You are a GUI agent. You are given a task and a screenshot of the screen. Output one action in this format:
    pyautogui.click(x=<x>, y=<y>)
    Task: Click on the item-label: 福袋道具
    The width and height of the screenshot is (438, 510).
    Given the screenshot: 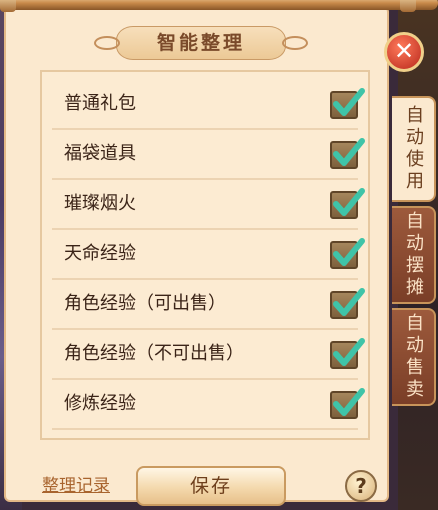 What is the action you would take?
    pyautogui.click(x=100, y=153)
    